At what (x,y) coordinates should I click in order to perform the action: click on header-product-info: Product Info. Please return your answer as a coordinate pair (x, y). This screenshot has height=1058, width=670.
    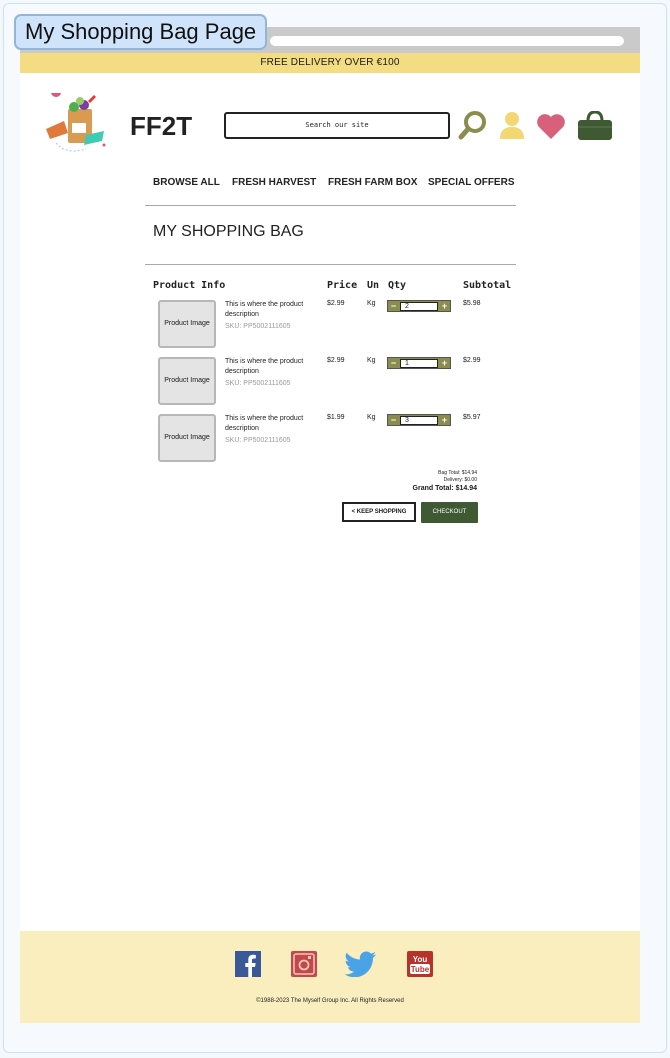
    Looking at the image, I should click on (189, 285).